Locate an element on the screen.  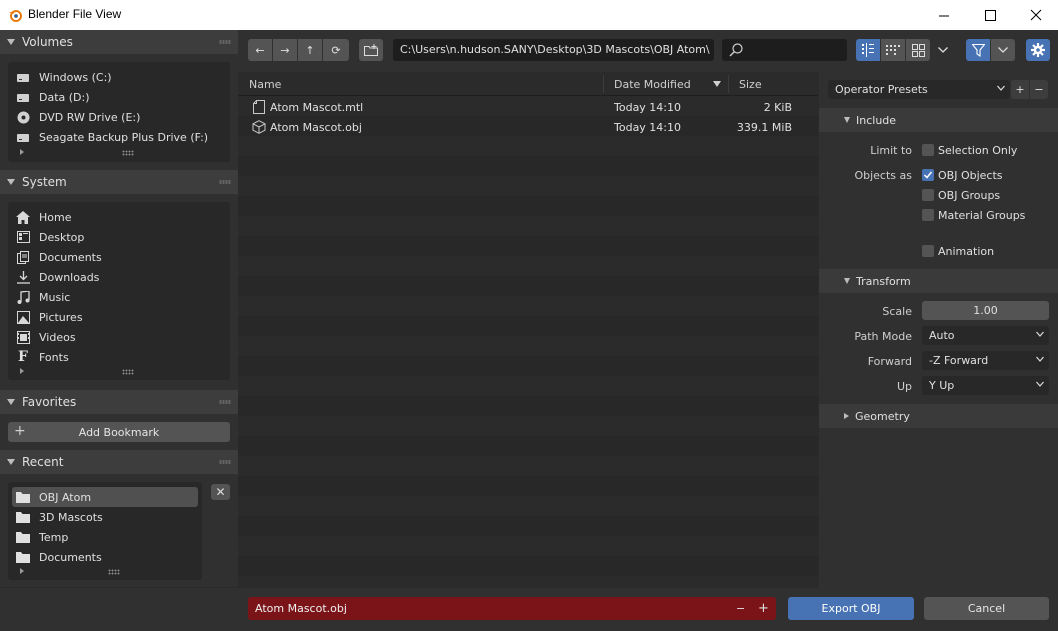
up-axis-dropdown: Y Up is located at coordinates (985, 385).